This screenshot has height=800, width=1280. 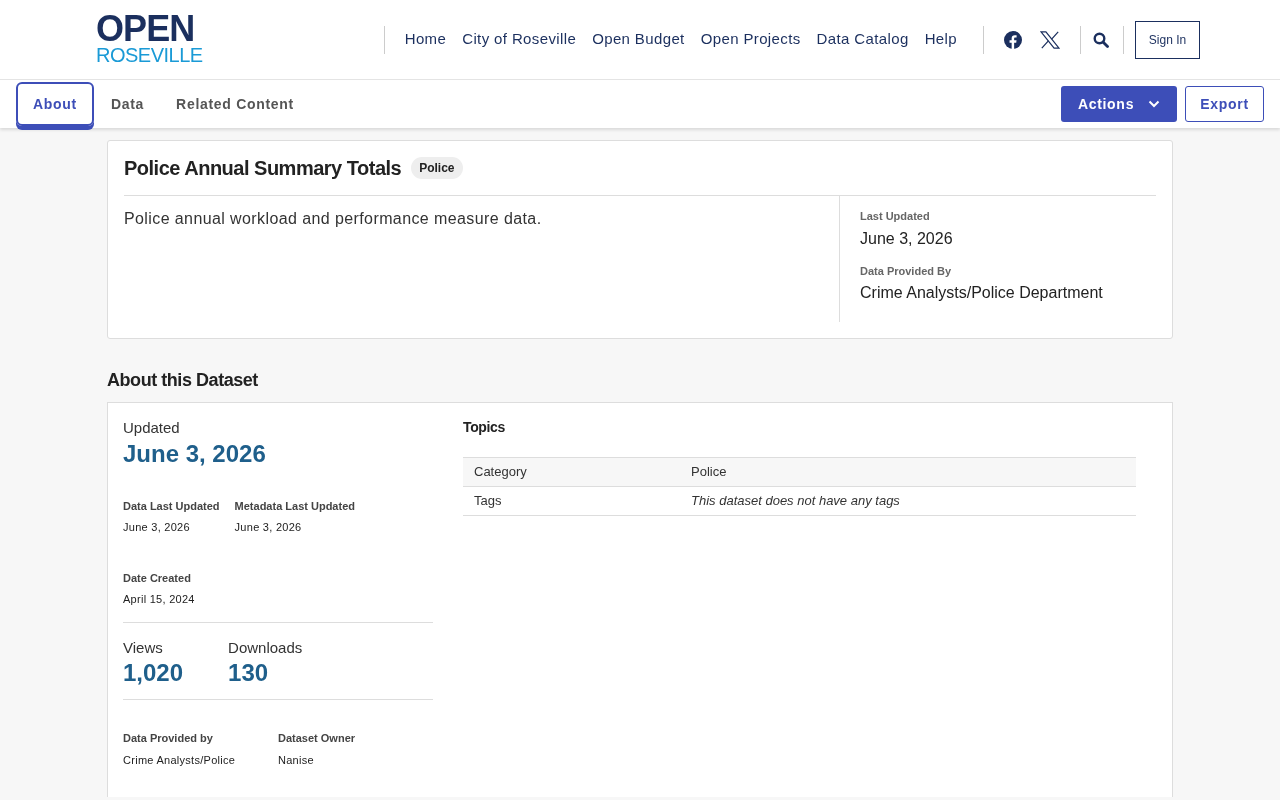 What do you see at coordinates (940, 39) in the screenshot?
I see `nav-link: Help` at bounding box center [940, 39].